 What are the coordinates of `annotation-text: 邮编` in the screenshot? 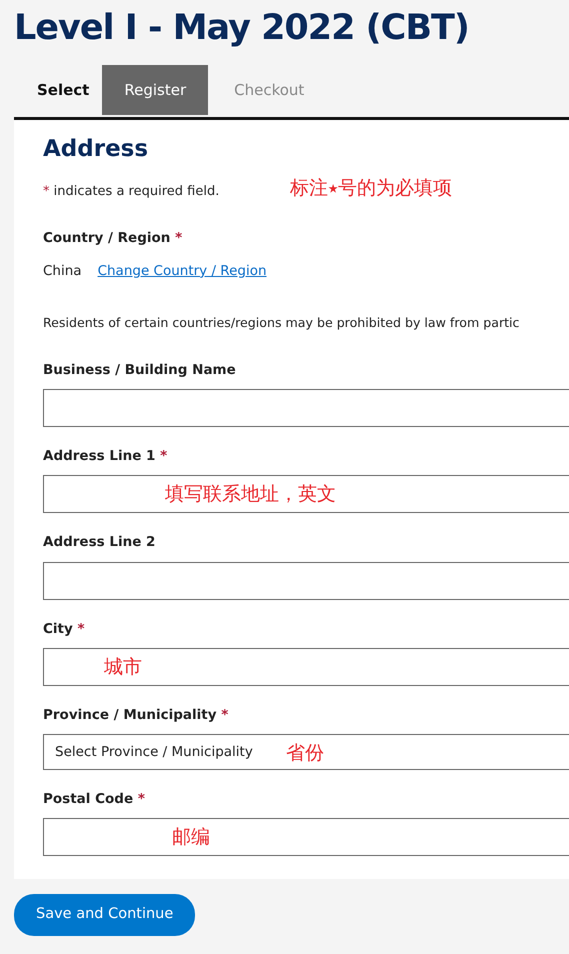 It's located at (191, 837).